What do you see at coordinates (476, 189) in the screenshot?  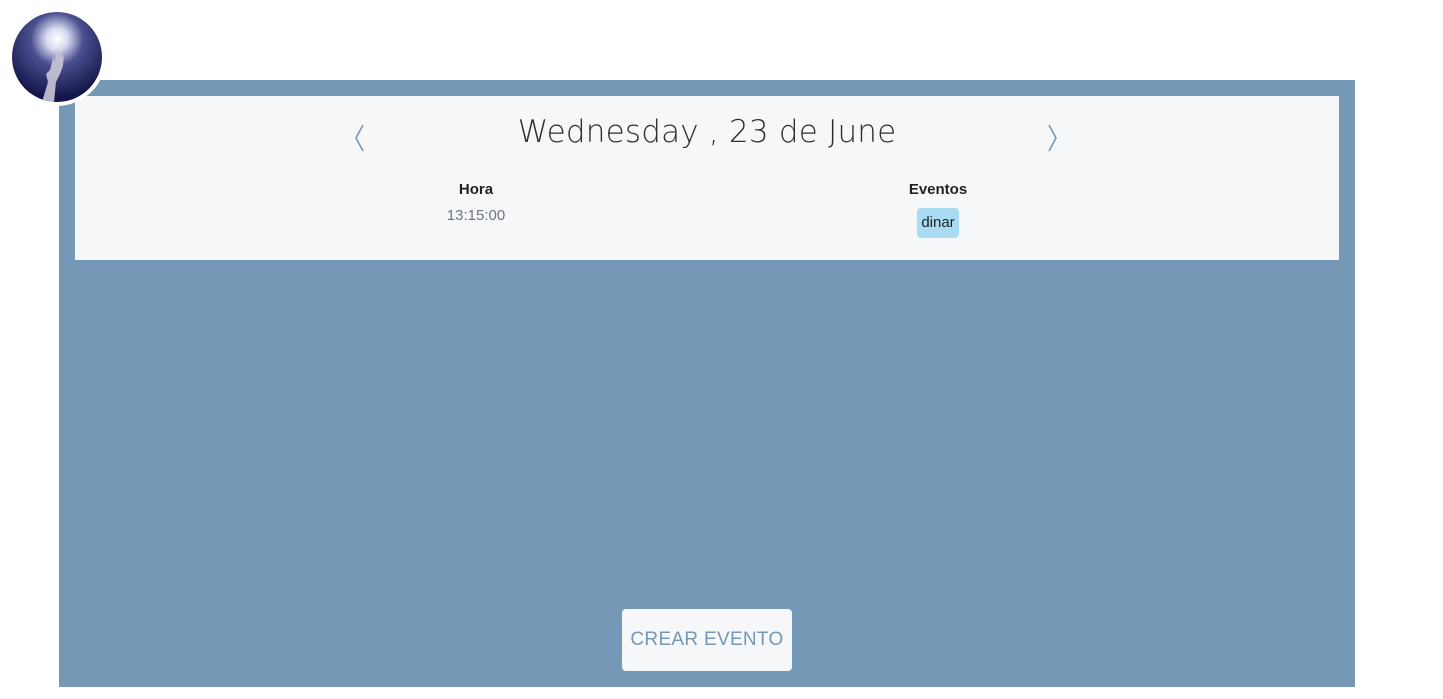 I see `hora-column-header: Hora` at bounding box center [476, 189].